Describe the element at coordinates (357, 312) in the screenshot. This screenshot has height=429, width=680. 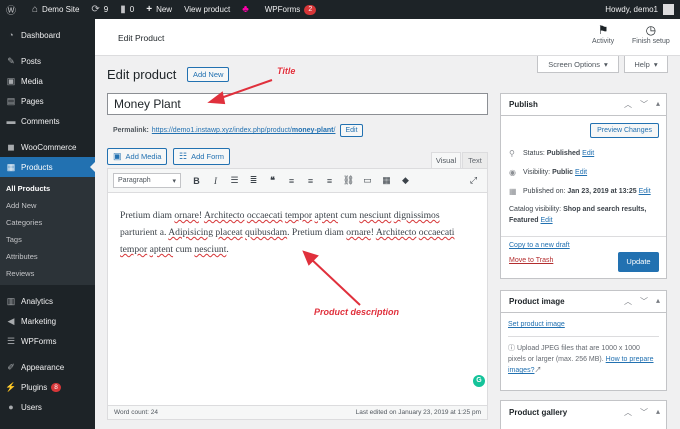
I see `description-annotation: Product description` at that location.